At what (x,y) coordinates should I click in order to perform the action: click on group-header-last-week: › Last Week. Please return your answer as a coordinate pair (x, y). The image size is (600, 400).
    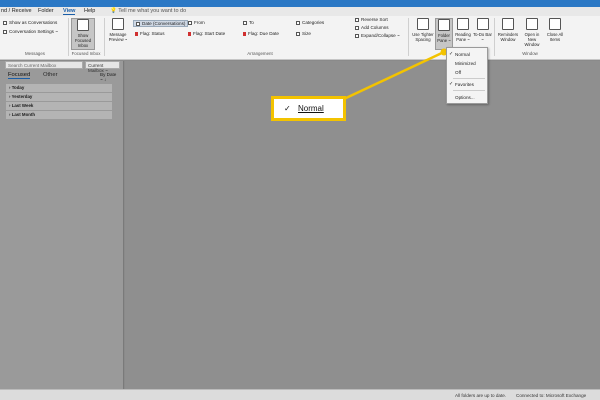
    Looking at the image, I should click on (59, 106).